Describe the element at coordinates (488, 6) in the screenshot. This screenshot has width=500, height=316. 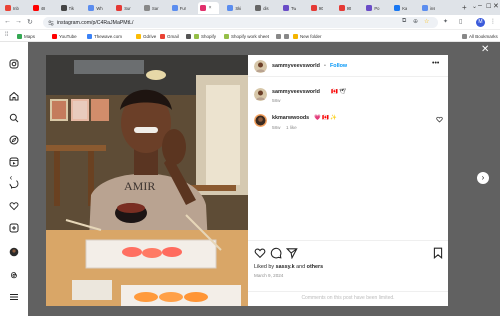
I see `maximize-icon: ☐` at that location.